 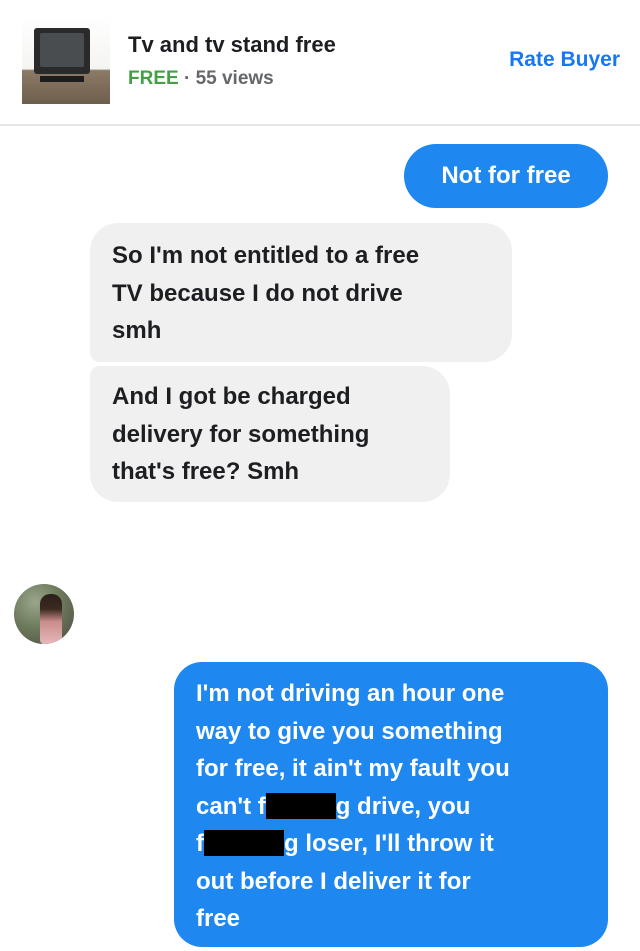 I want to click on reply-line-7: free, so click(x=218, y=918).